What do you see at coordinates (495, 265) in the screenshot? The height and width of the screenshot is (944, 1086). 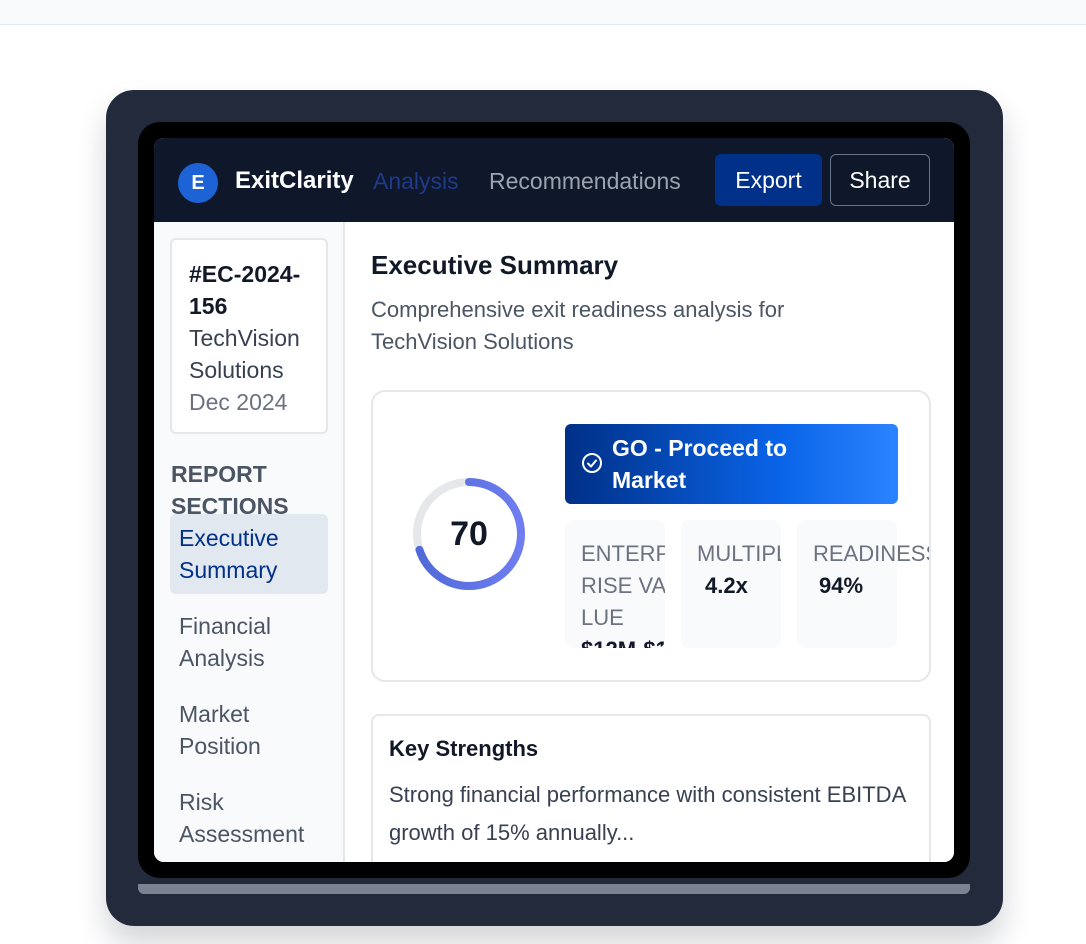 I see `page-title: Executive Summary` at bounding box center [495, 265].